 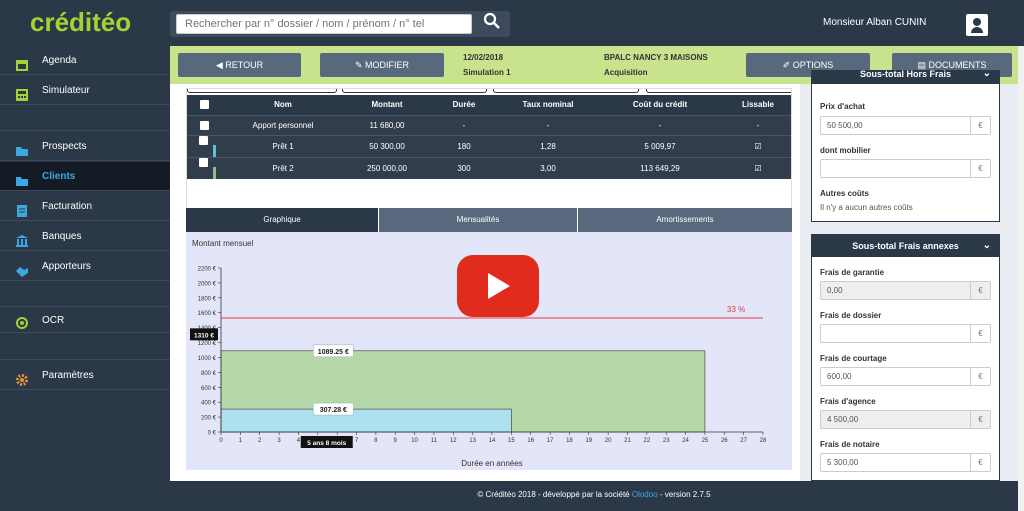 I want to click on sidebar-item-ocr: OCR, so click(x=85, y=320).